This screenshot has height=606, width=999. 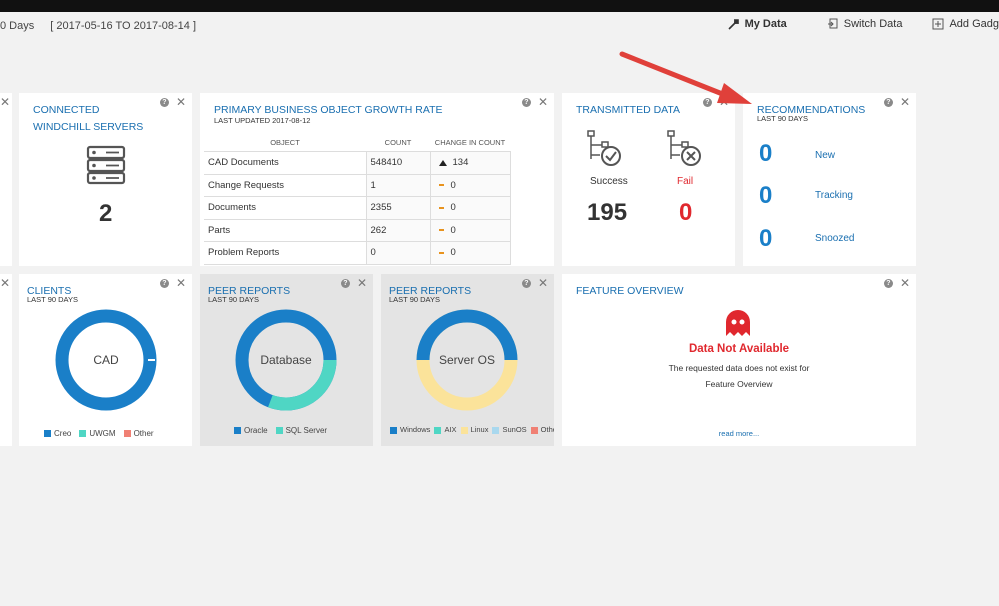 What do you see at coordinates (285, 208) in the screenshot?
I see `object-cell: Documents` at bounding box center [285, 208].